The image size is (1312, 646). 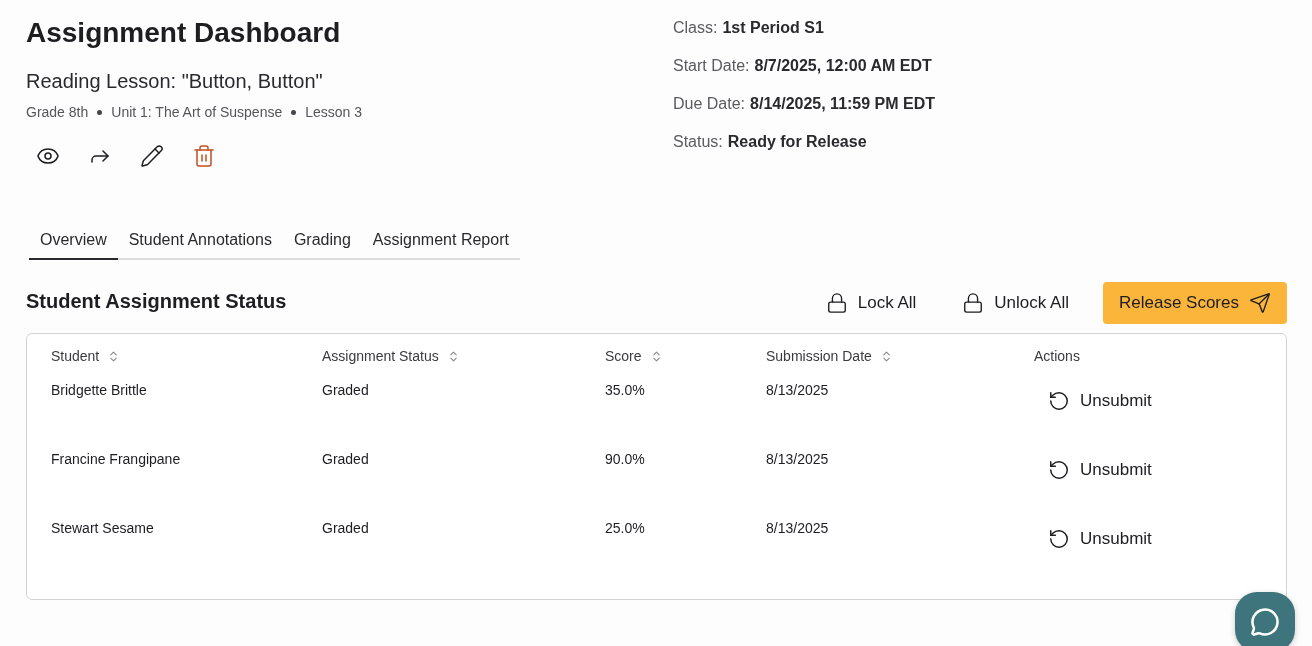 What do you see at coordinates (709, 104) in the screenshot?
I see `info-label: Due Date:` at bounding box center [709, 104].